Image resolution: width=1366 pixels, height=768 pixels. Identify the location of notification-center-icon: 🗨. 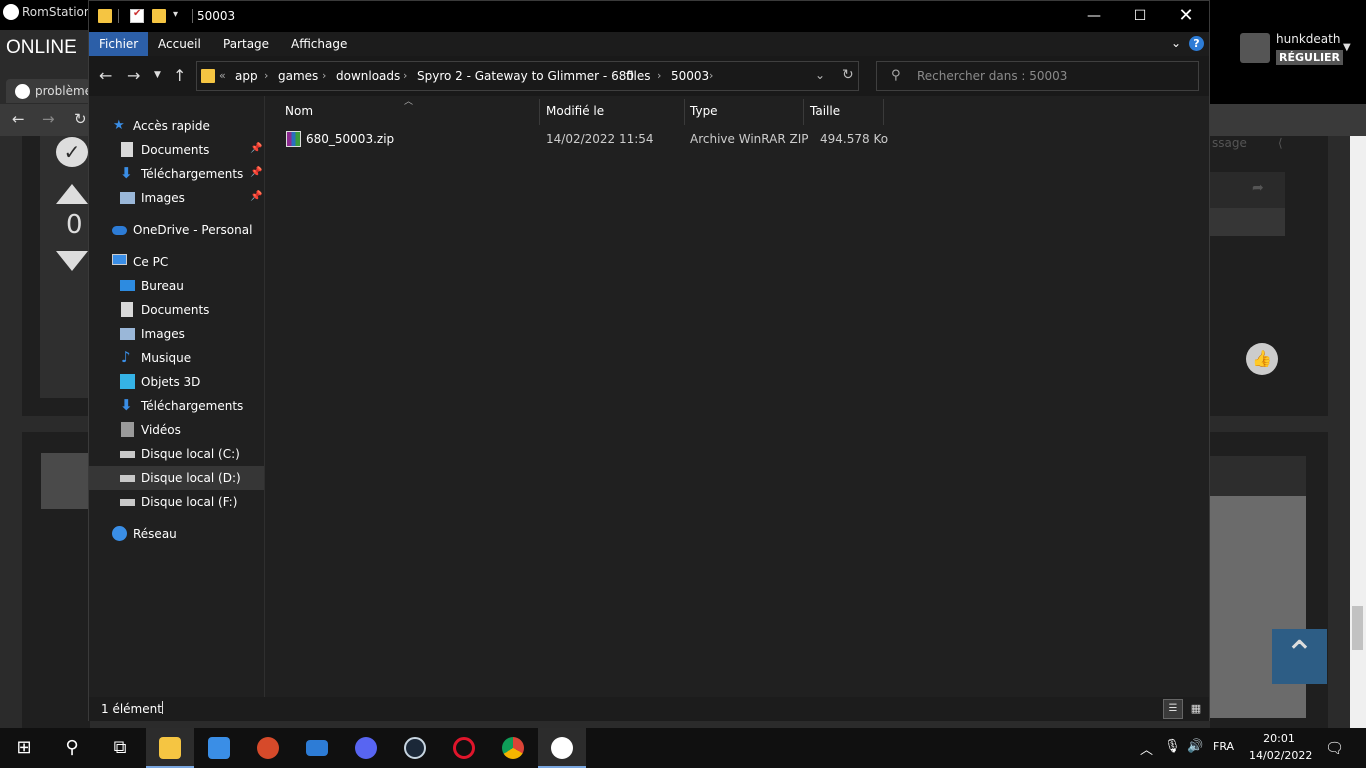
(1334, 748).